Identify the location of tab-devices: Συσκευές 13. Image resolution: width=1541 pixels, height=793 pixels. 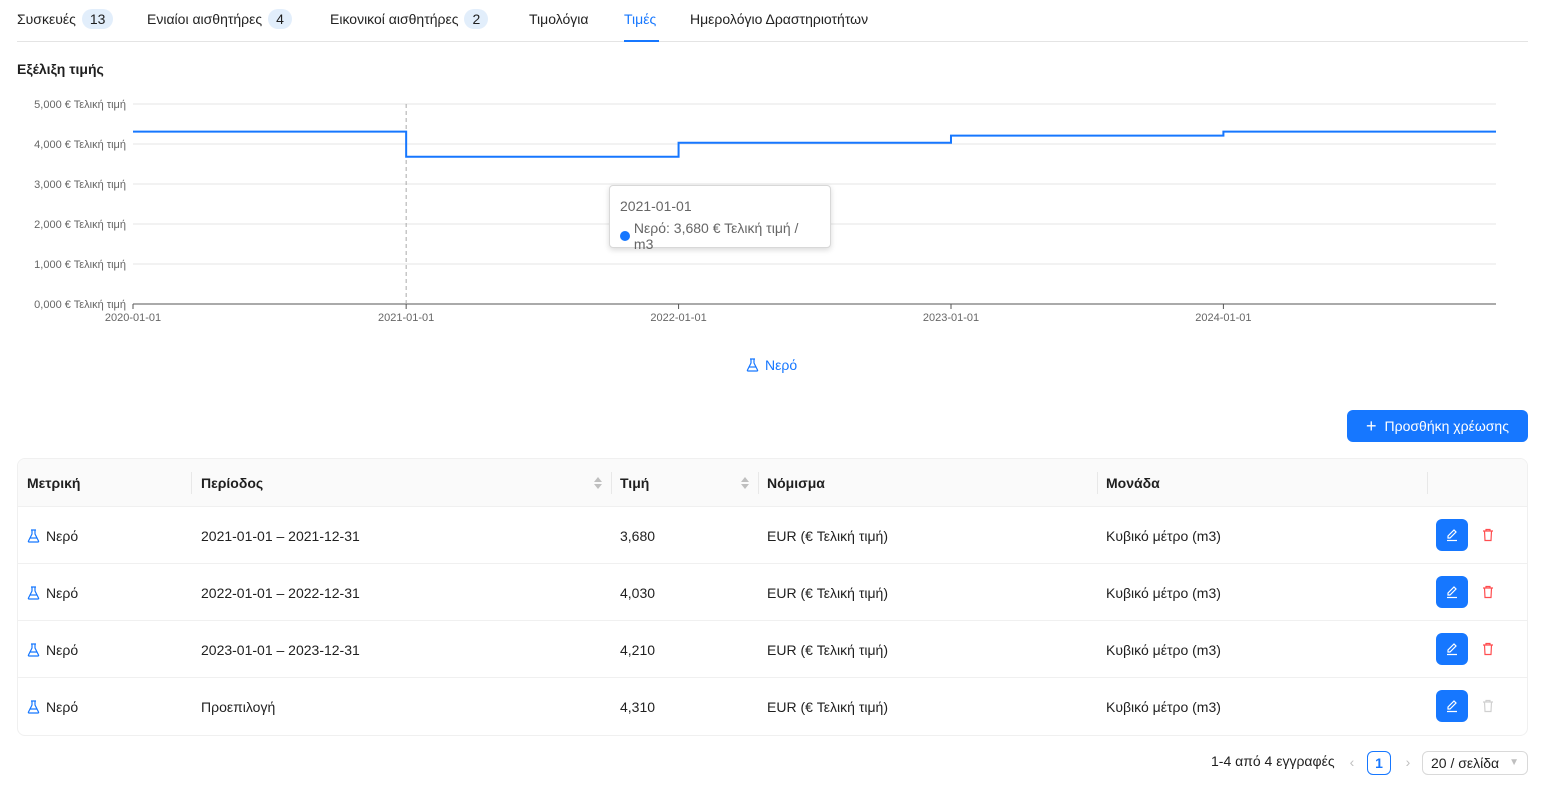
(65, 19).